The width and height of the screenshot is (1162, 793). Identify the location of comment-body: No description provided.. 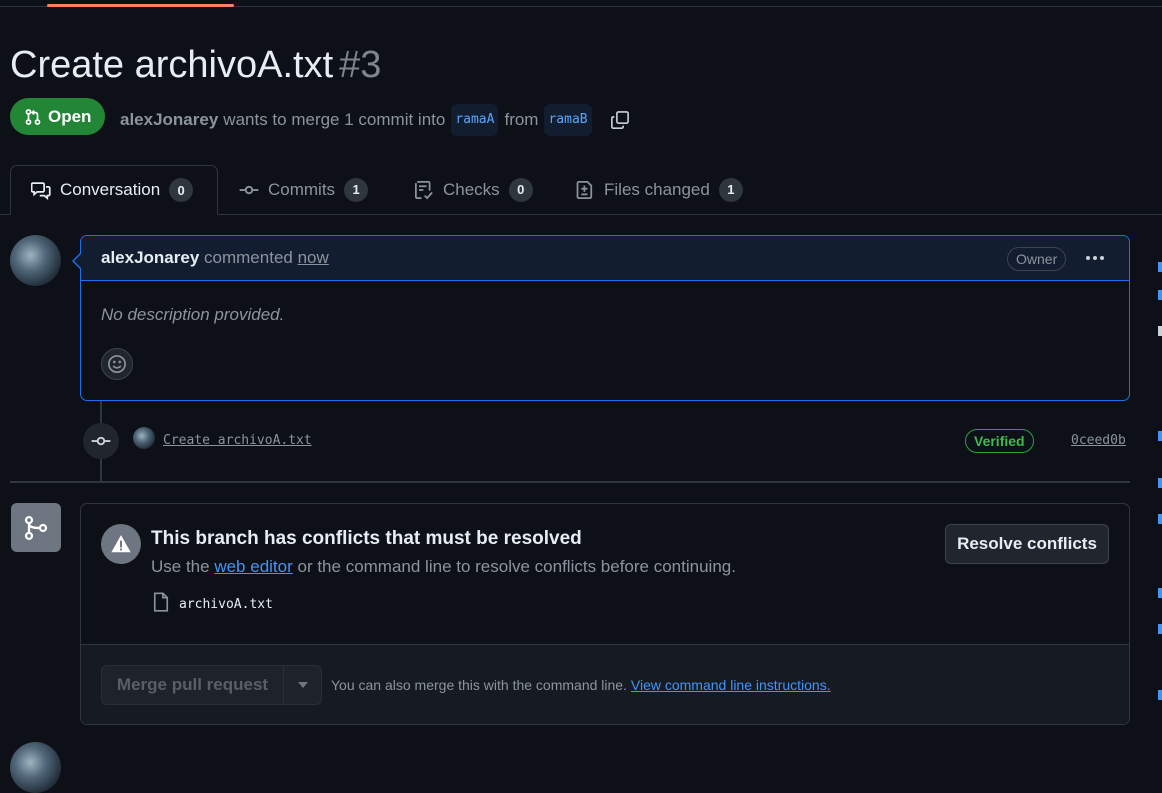
(193, 314).